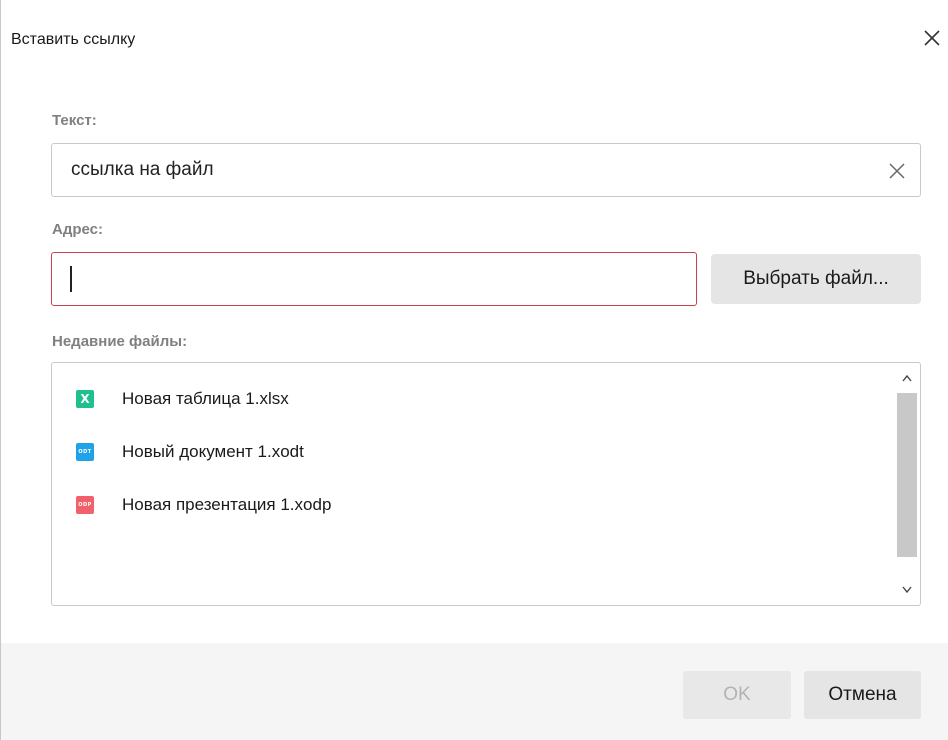  Describe the element at coordinates (737, 695) in the screenshot. I see `ok-button: OK` at that location.